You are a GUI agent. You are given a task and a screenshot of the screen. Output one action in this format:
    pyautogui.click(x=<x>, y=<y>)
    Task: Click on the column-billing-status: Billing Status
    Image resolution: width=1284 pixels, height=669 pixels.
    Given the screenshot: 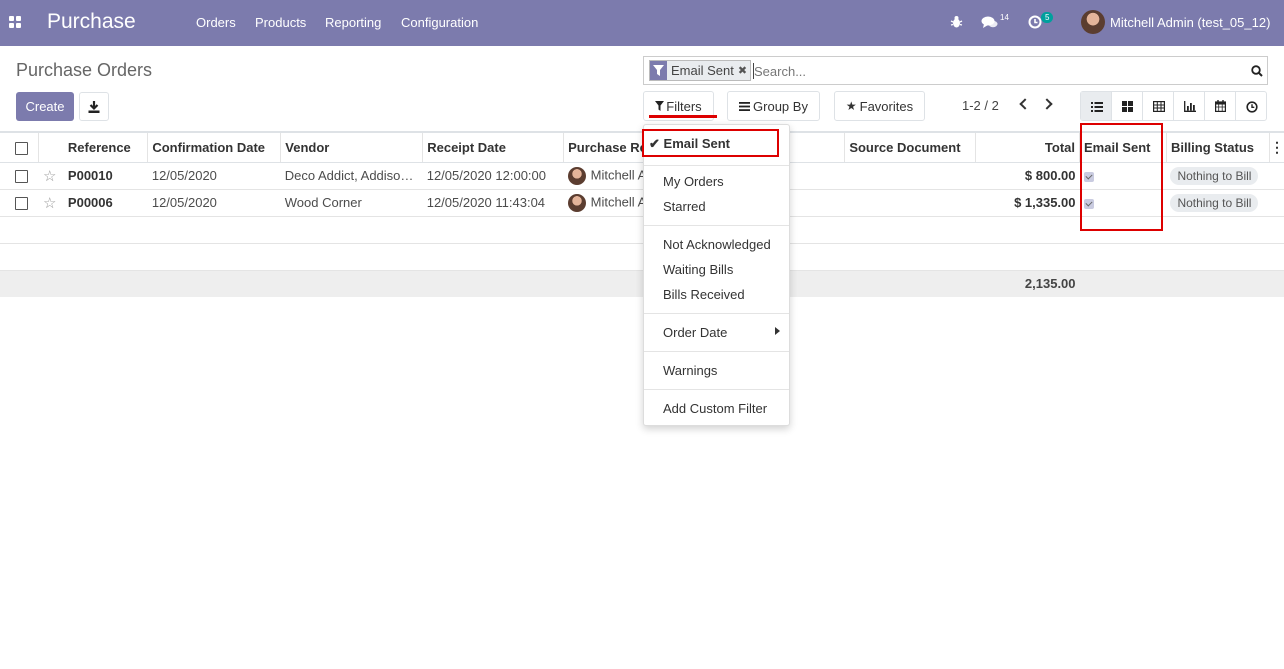 What is the action you would take?
    pyautogui.click(x=1217, y=147)
    